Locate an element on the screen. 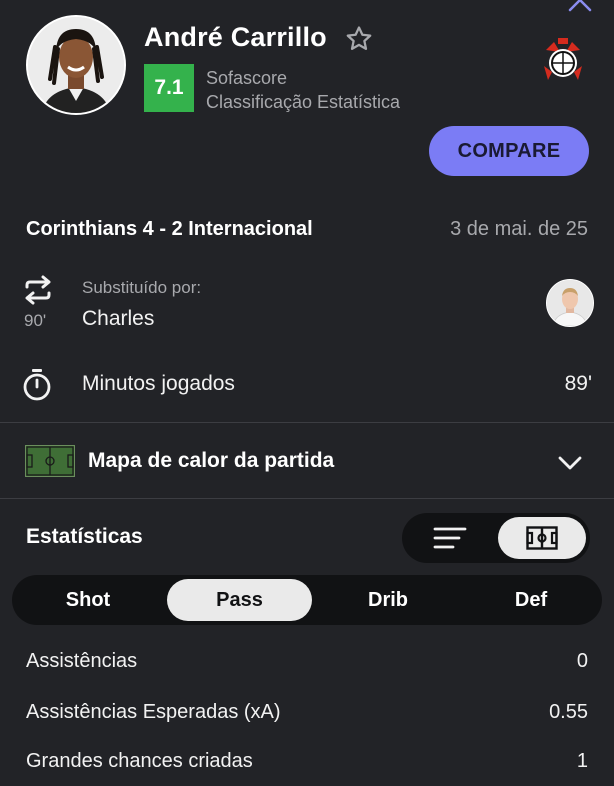 The width and height of the screenshot is (614, 786). list-icon is located at coordinates (450, 538).